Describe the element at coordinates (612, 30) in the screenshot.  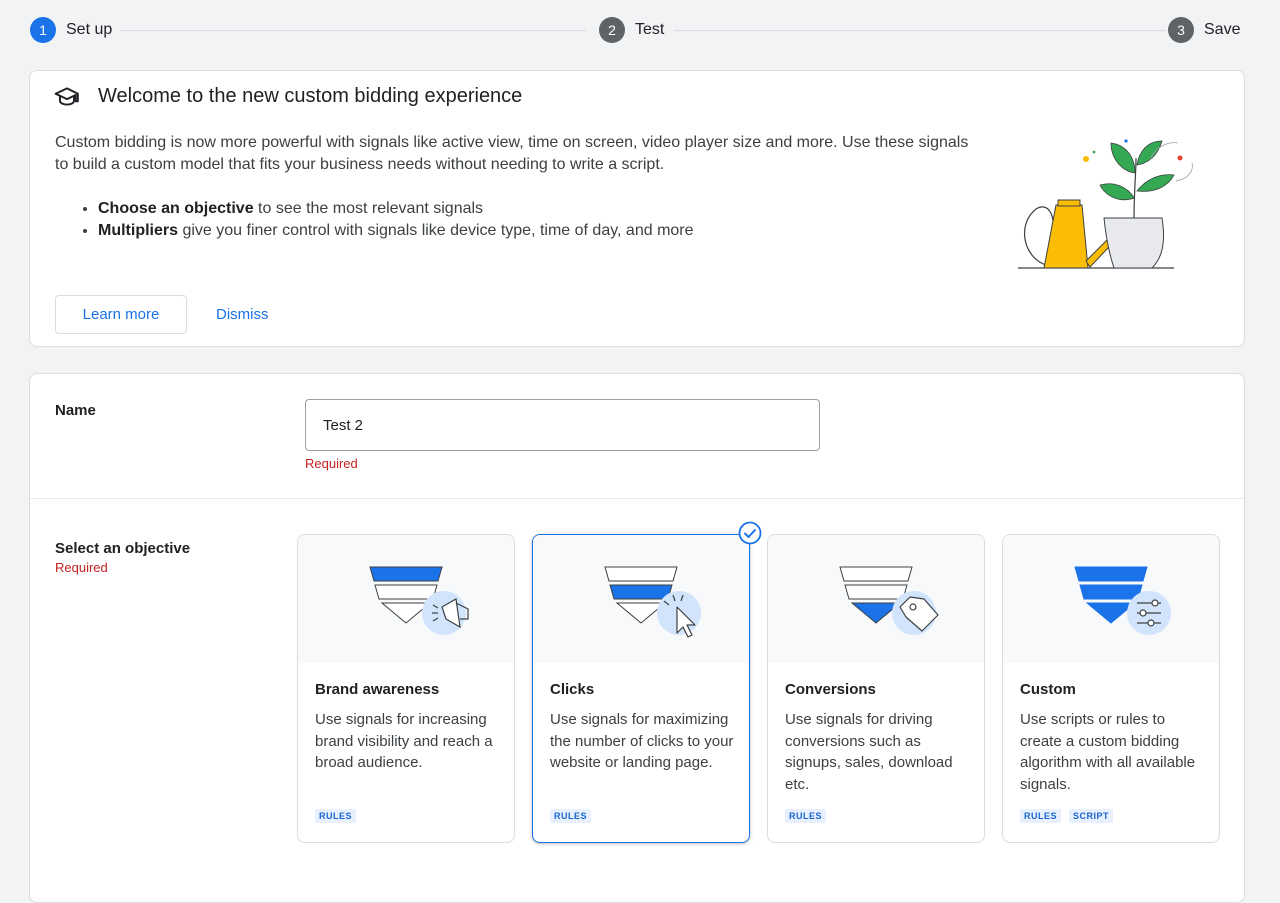
I see `step-number: 2` at that location.